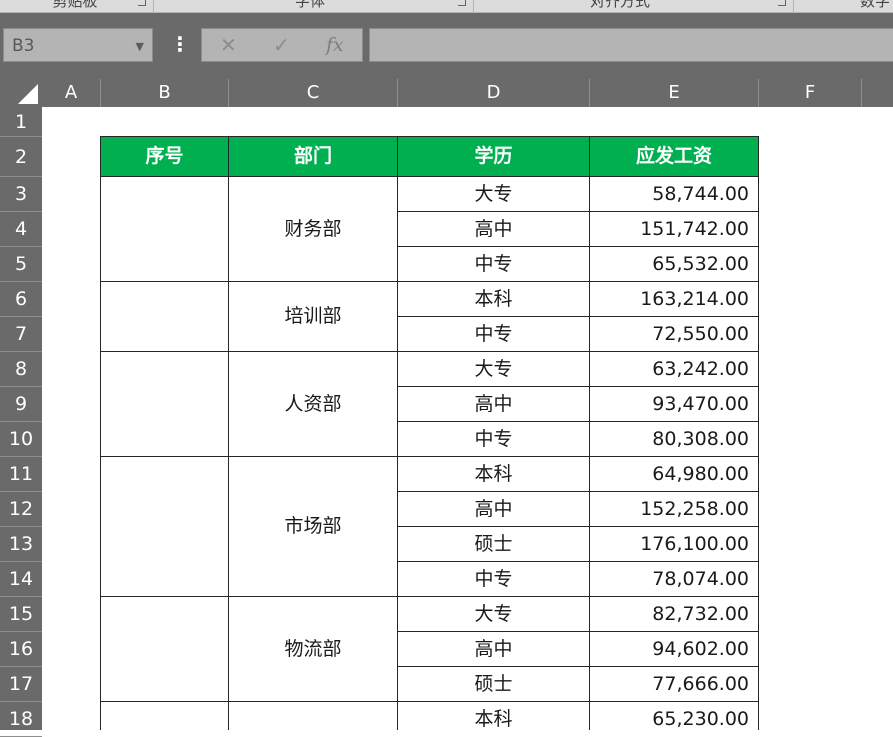 This screenshot has width=893, height=737. Describe the element at coordinates (494, 157) in the screenshot. I see `table-header-cell: 学历` at that location.